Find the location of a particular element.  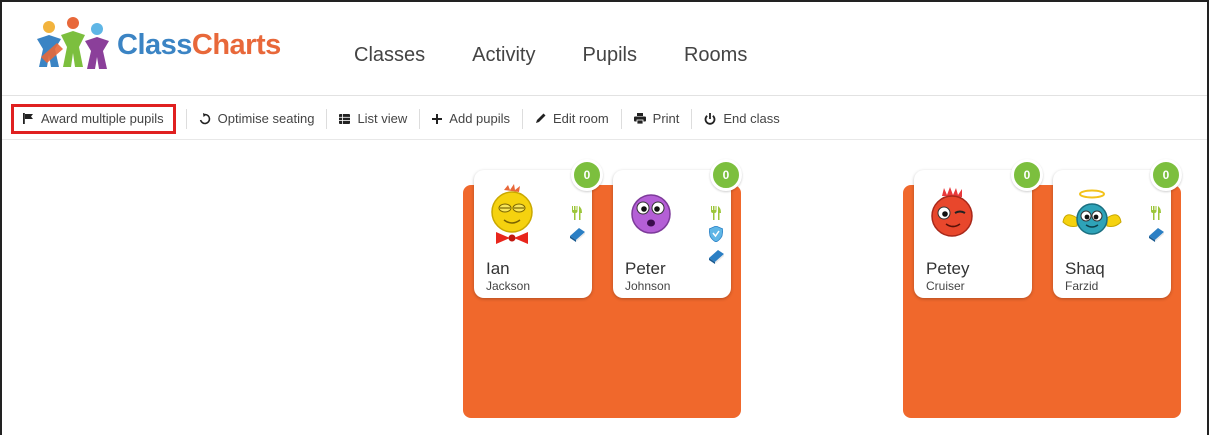

add-pupils-label: Add pupils is located at coordinates (480, 118).